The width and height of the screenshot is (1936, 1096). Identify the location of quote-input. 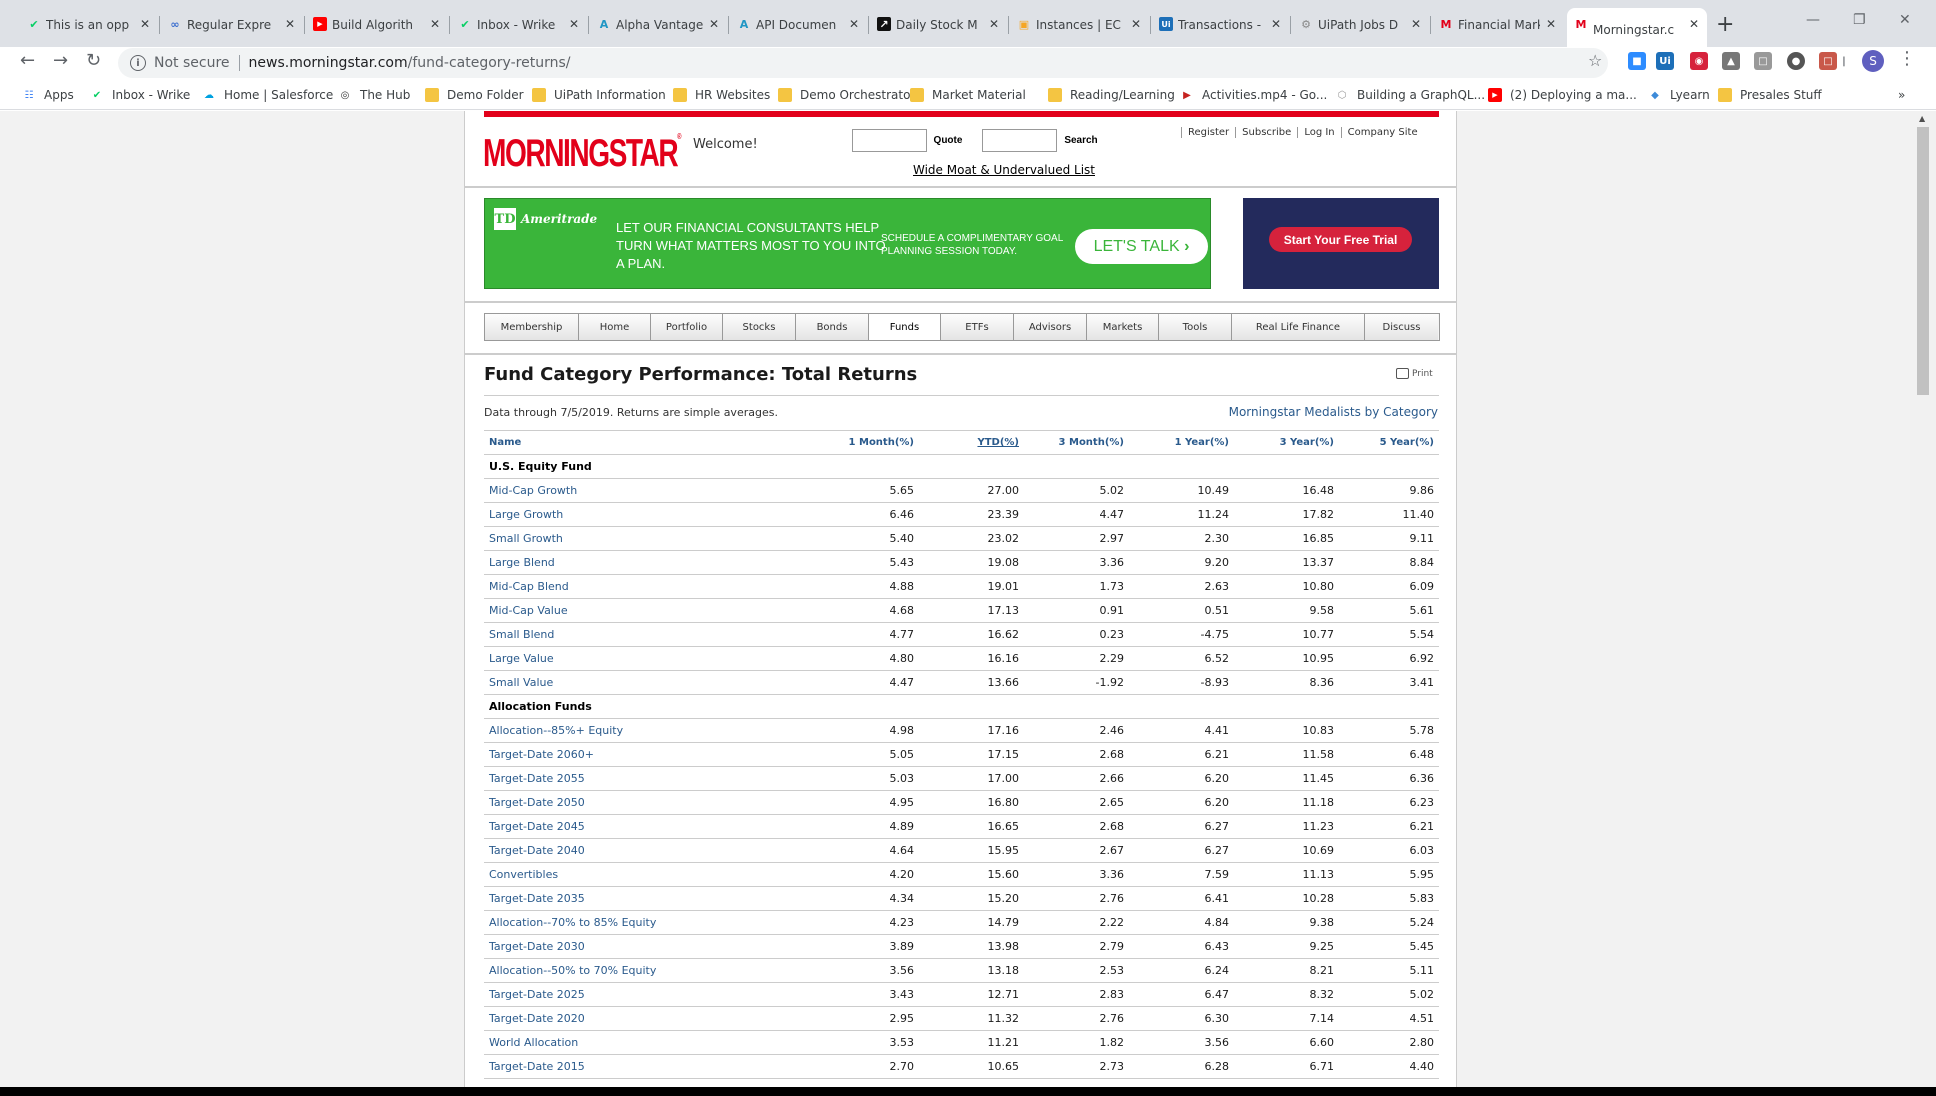
(889, 140).